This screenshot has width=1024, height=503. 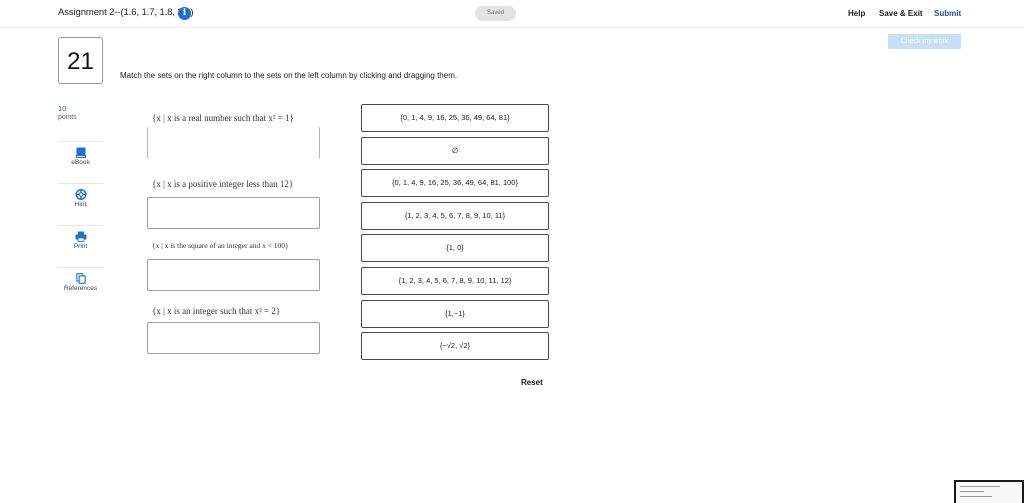 I want to click on info-icon: i, so click(x=184, y=13).